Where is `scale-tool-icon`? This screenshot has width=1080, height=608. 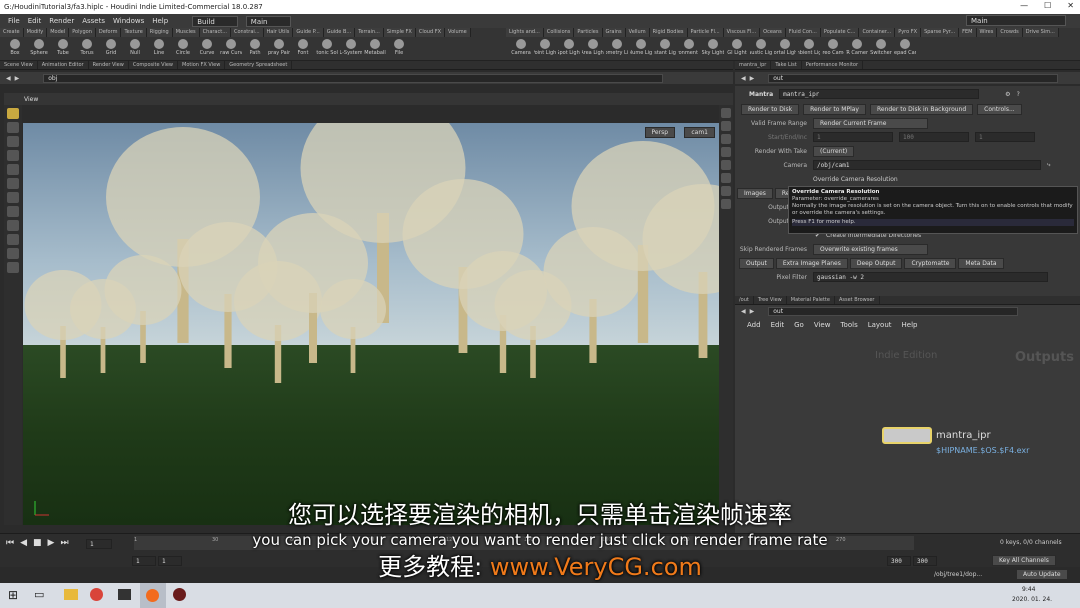 scale-tool-icon is located at coordinates (13, 155).